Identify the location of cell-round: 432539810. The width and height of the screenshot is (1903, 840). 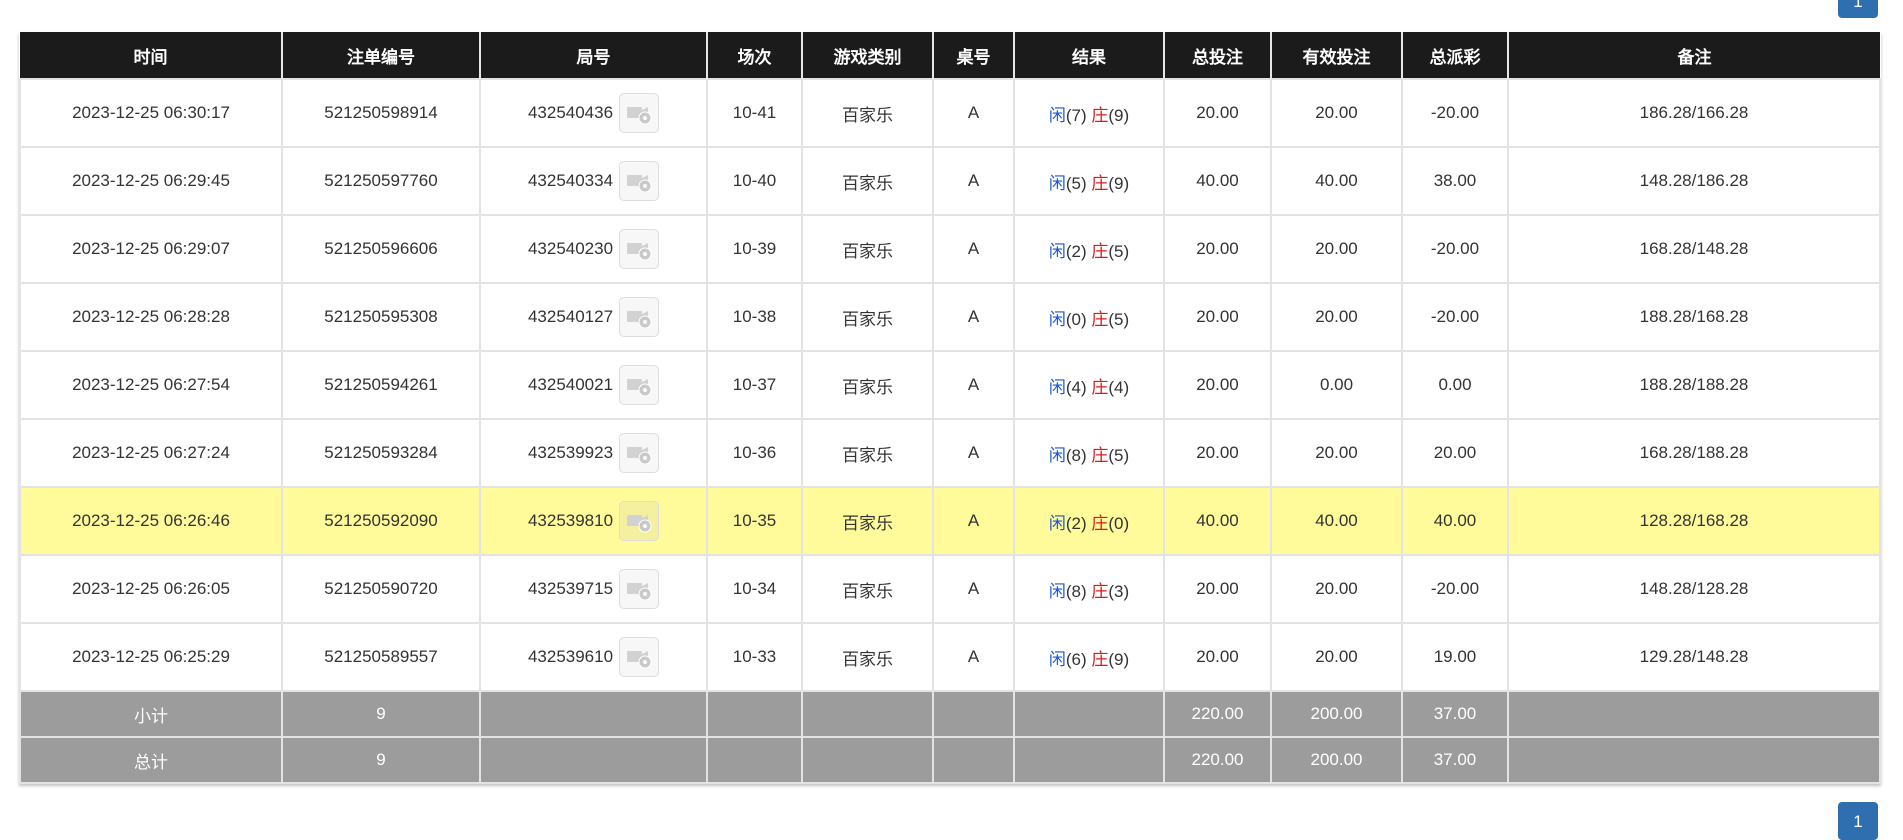
(593, 521).